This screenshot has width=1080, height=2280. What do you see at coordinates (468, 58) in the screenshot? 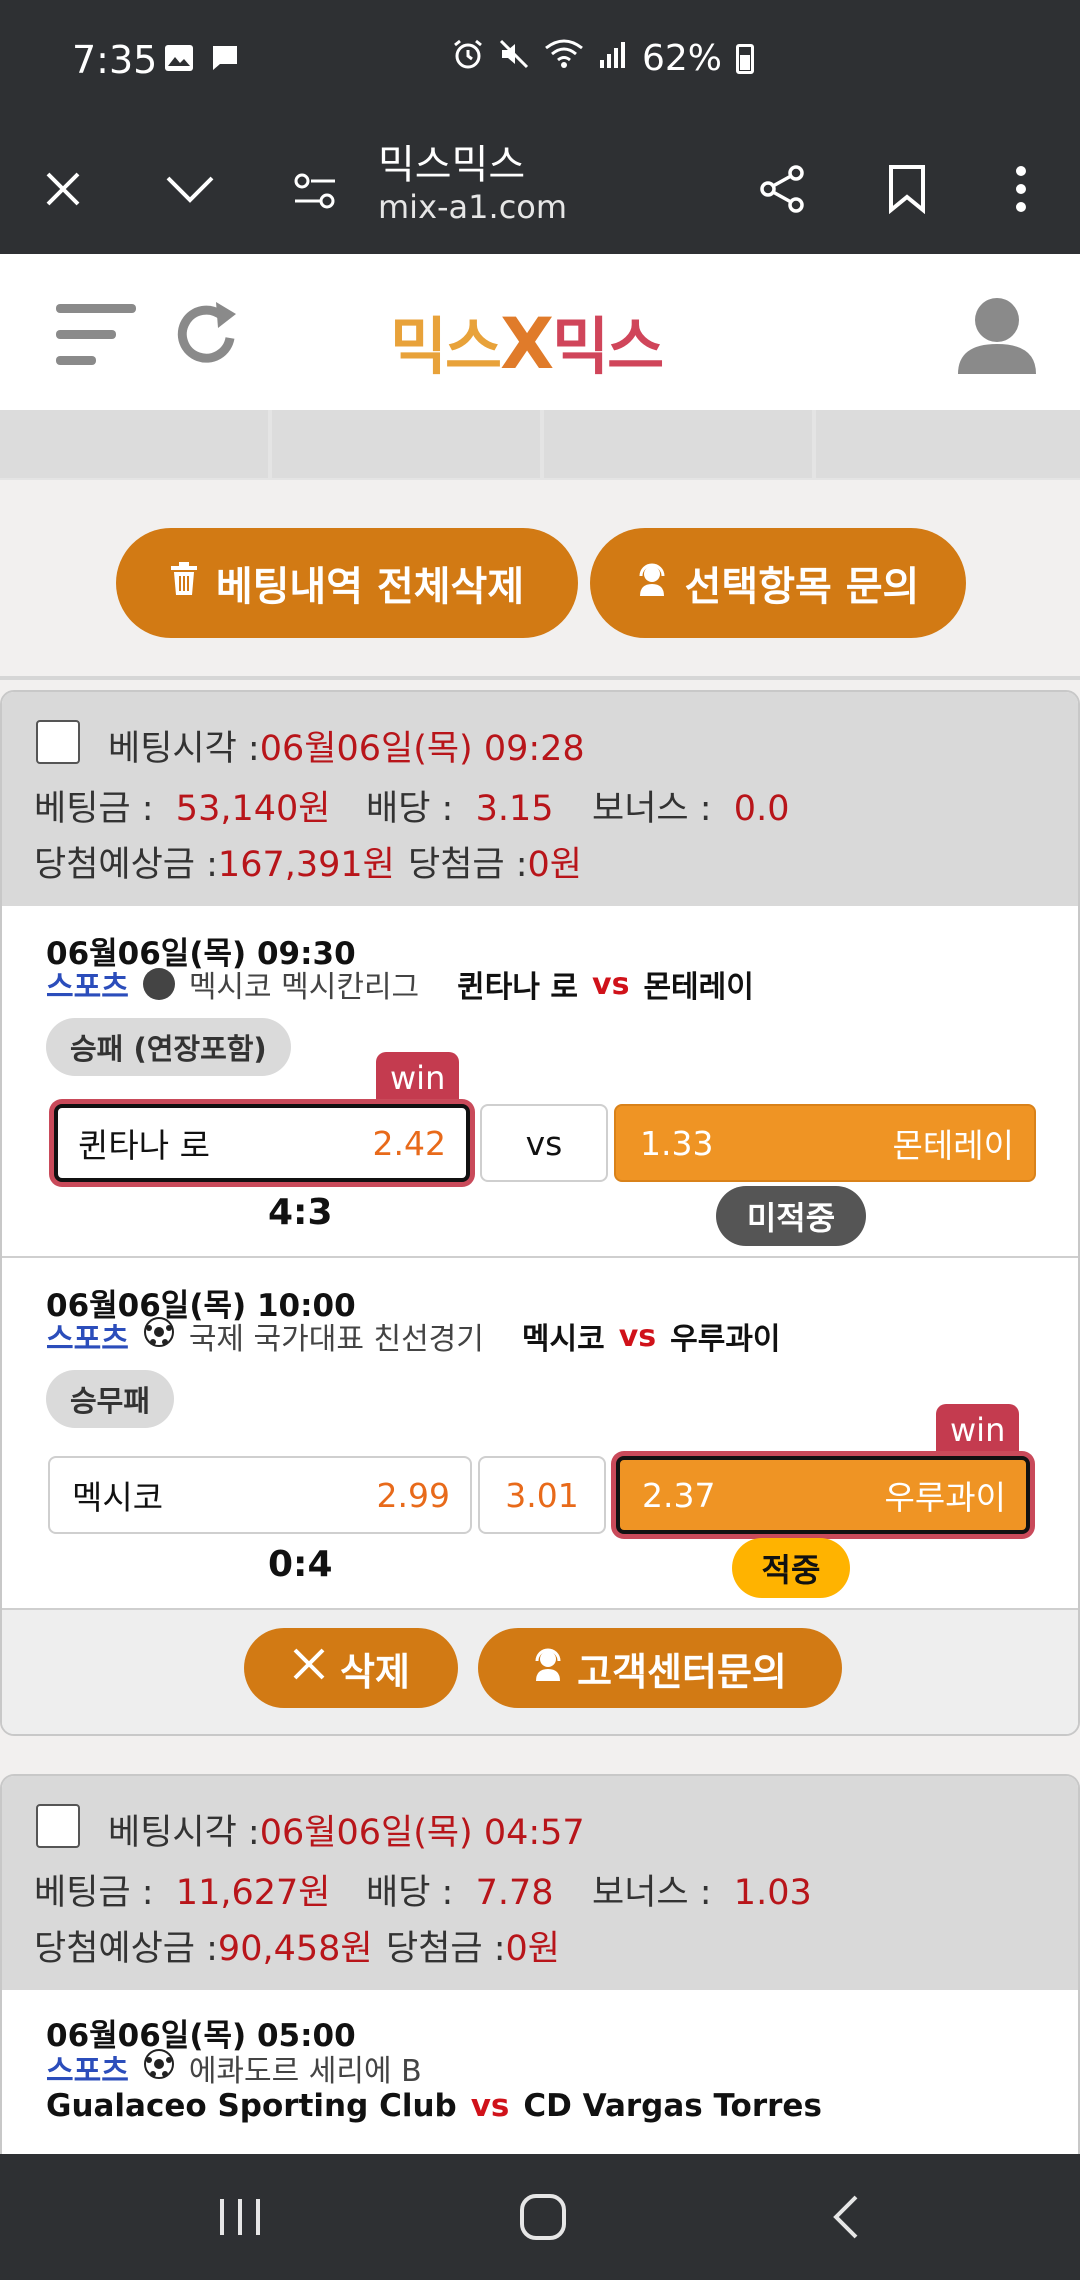
I see `alarm-icon` at bounding box center [468, 58].